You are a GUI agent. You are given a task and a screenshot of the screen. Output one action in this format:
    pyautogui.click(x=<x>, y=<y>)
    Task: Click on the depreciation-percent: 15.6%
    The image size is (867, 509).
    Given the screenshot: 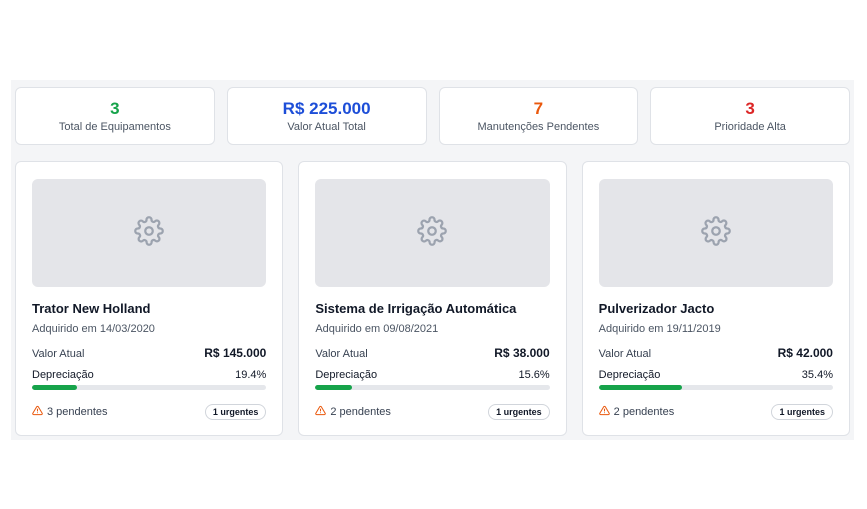 What is the action you would take?
    pyautogui.click(x=534, y=375)
    